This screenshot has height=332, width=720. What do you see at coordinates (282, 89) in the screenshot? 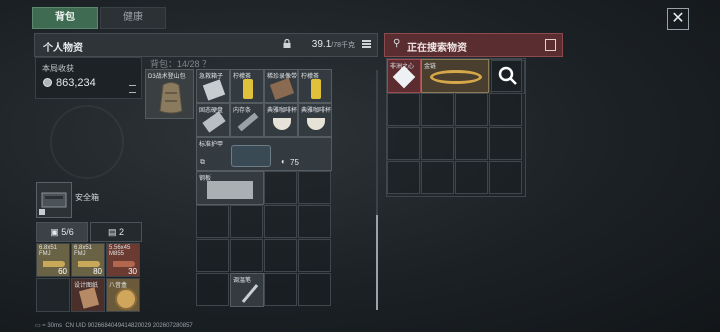
I see `tape-icon` at bounding box center [282, 89].